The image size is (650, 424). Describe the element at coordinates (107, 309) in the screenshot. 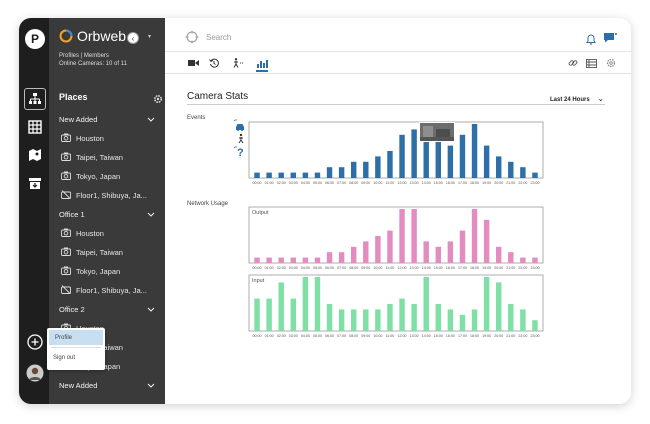

I see `place-group-header: Office 2` at that location.